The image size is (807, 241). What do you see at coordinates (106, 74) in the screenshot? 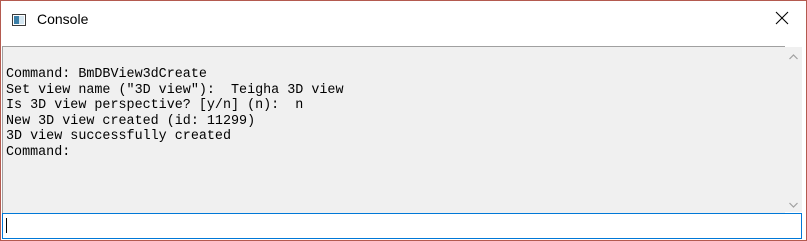
I see `output-line: Command: BmDBView3dCreate` at bounding box center [106, 74].